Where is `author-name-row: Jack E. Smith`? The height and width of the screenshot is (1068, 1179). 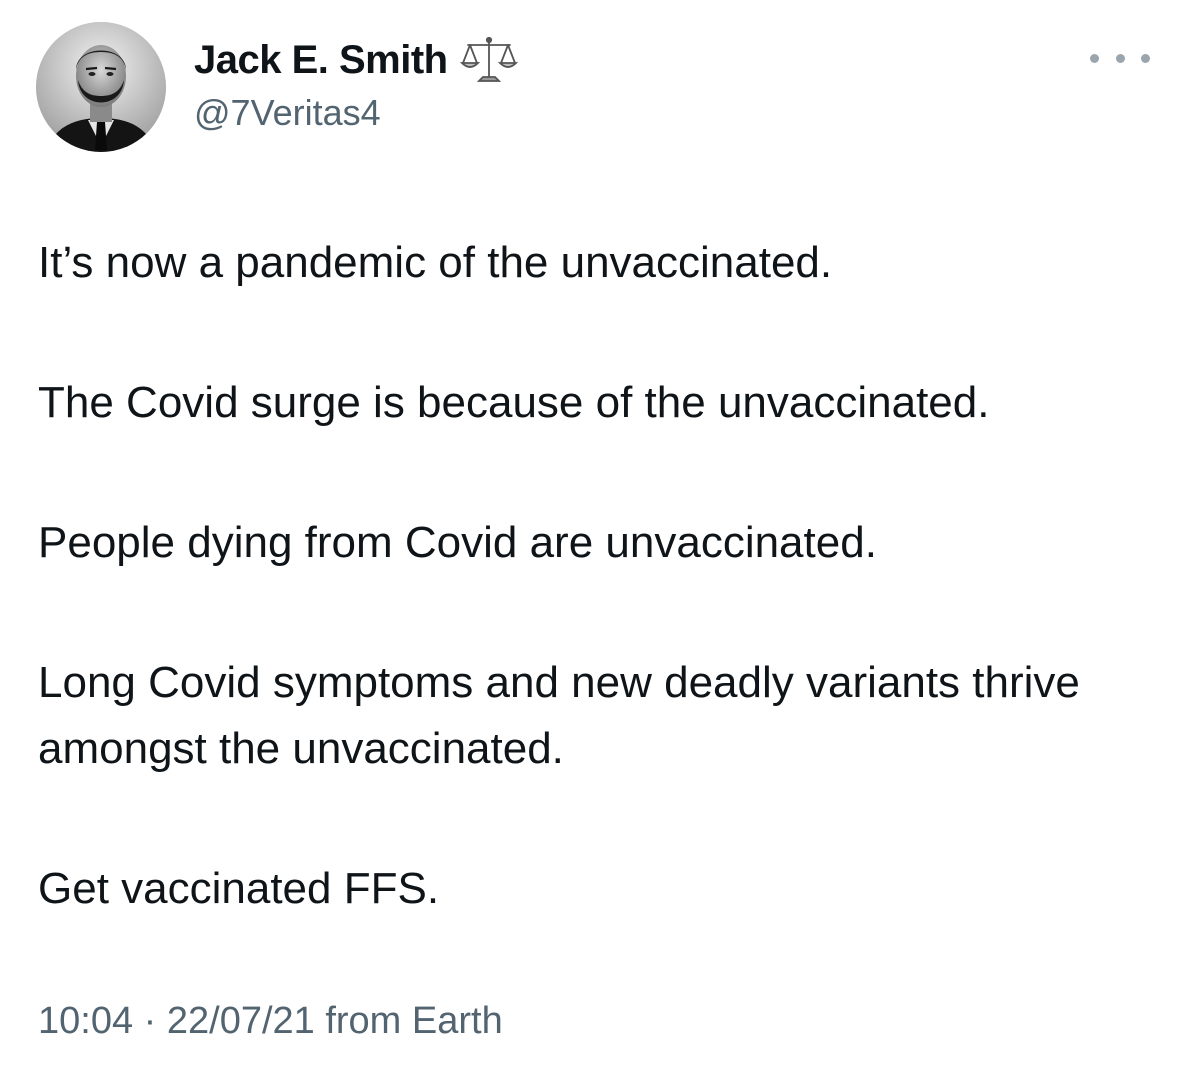 author-name-row: Jack E. Smith is located at coordinates (356, 60).